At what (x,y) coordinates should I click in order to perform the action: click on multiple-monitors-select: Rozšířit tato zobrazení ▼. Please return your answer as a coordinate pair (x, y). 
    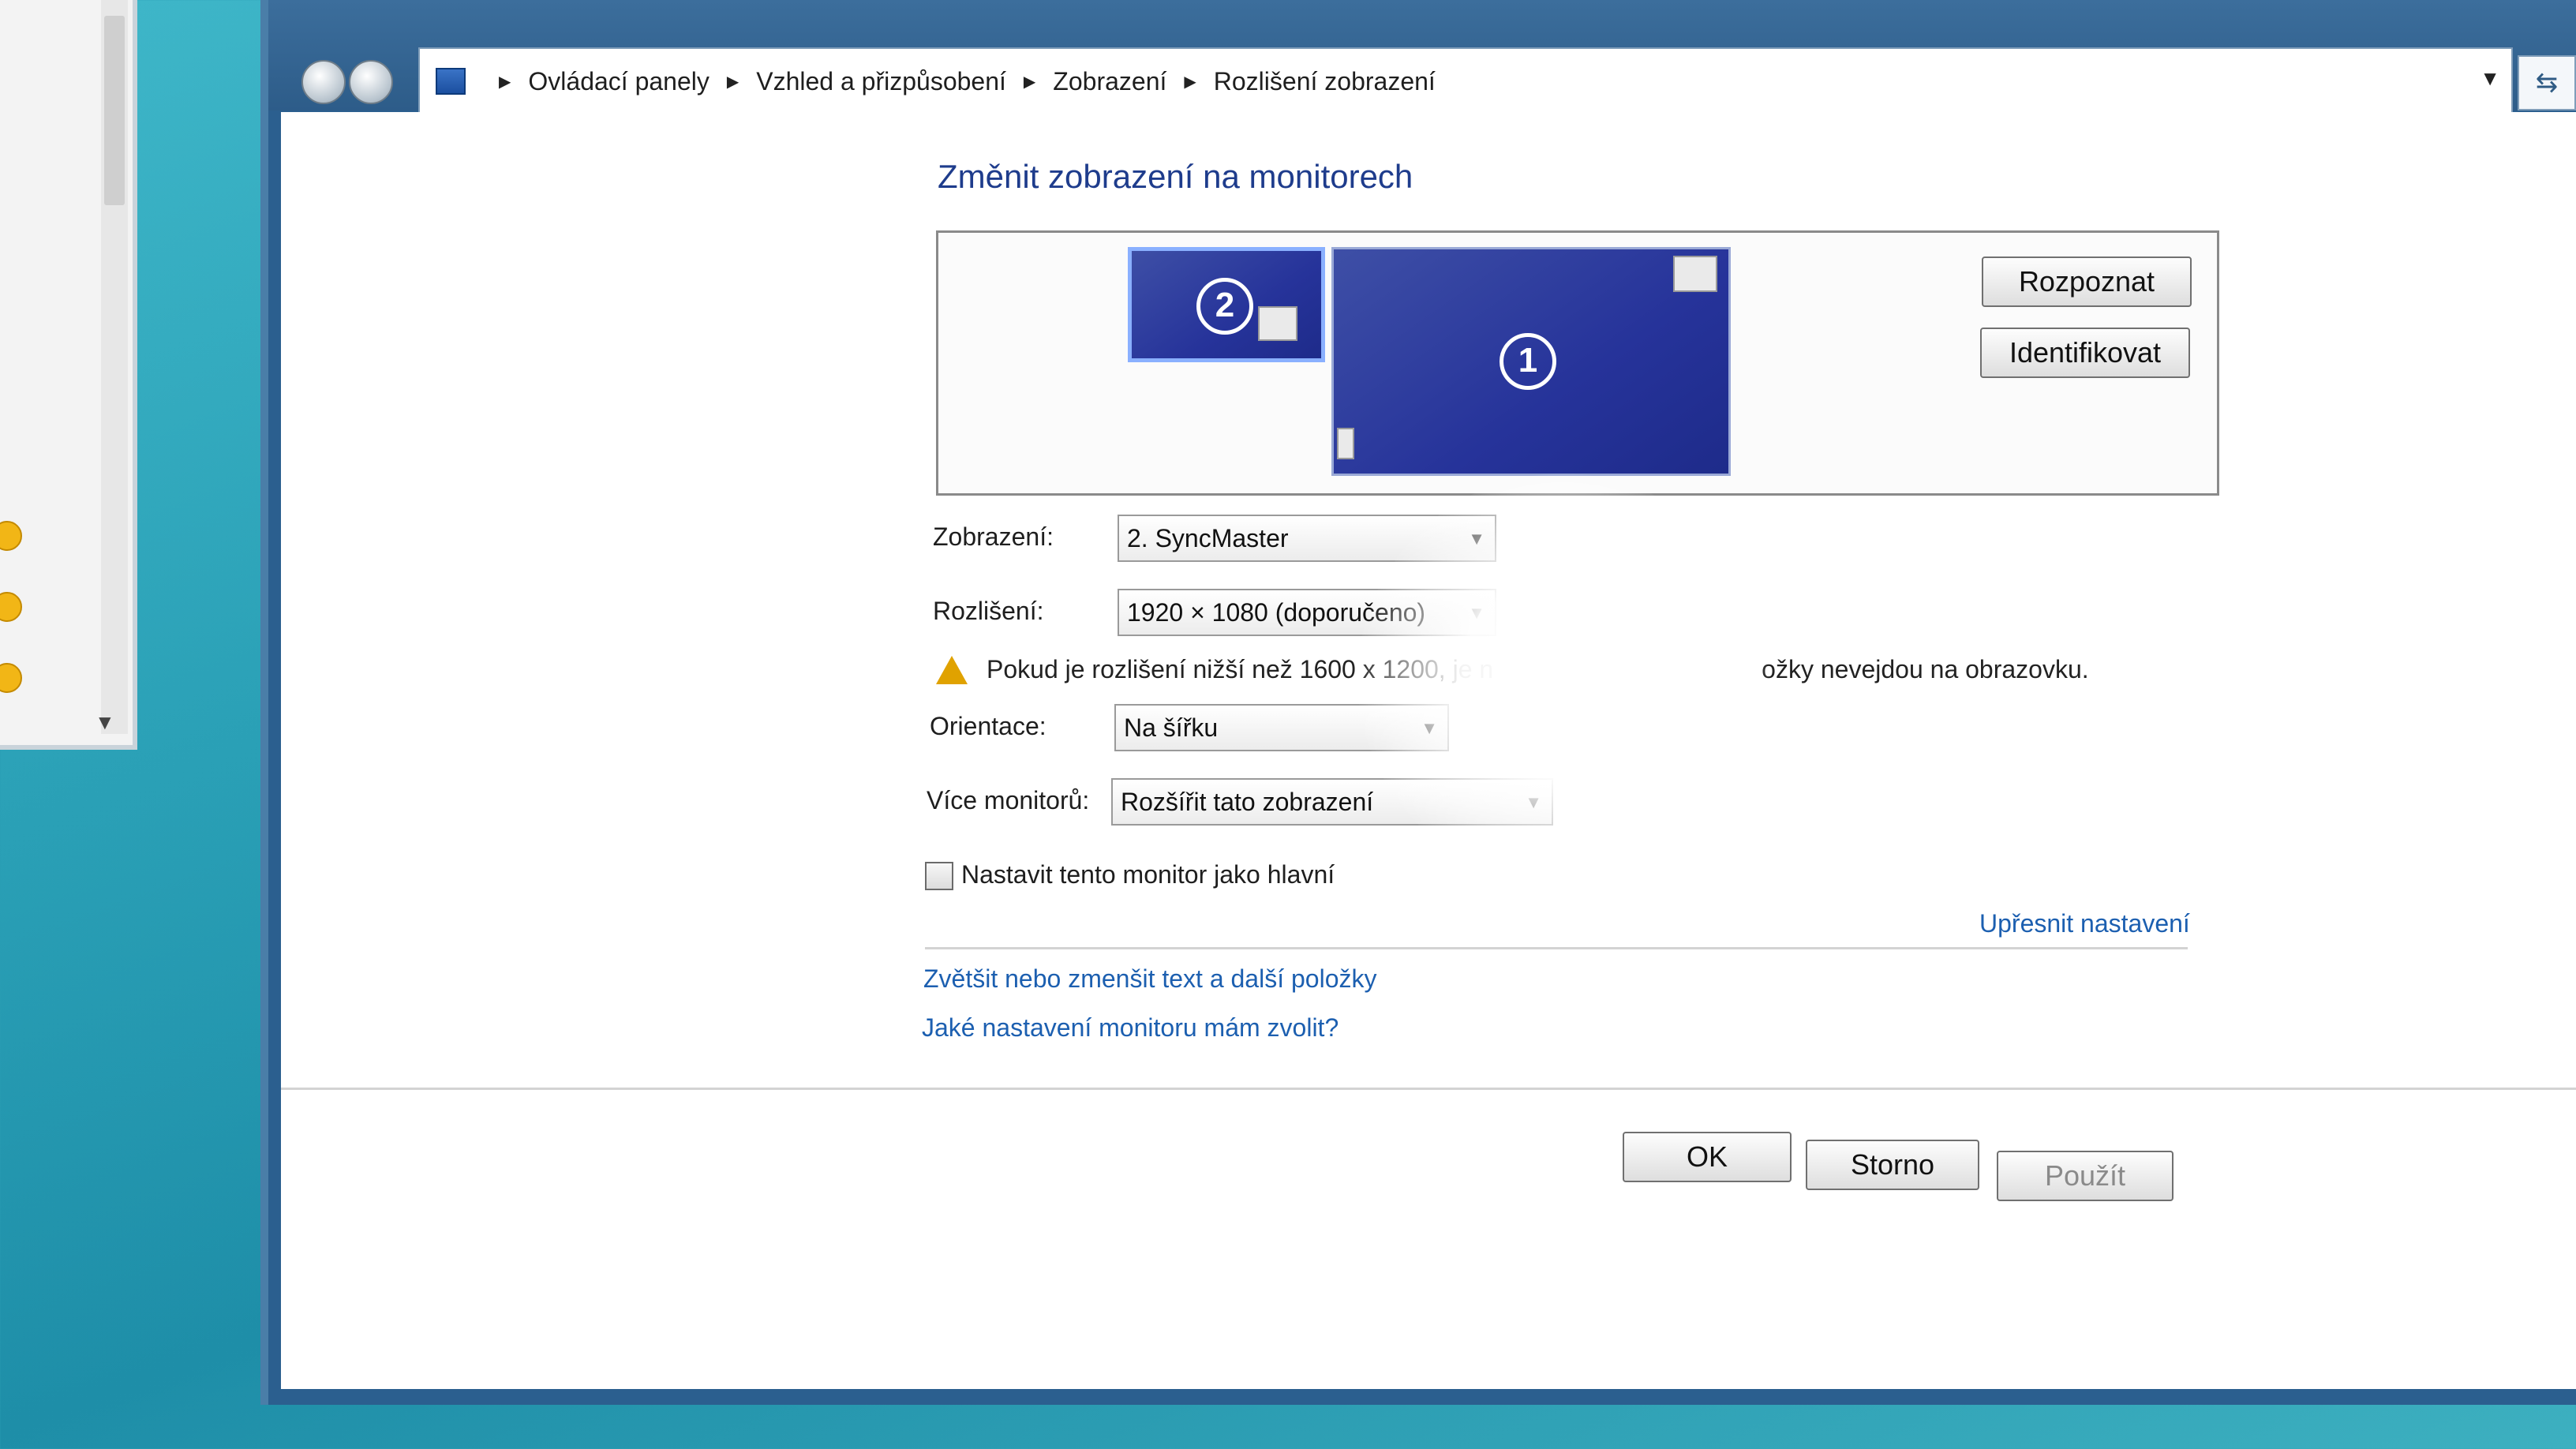
    Looking at the image, I should click on (1332, 802).